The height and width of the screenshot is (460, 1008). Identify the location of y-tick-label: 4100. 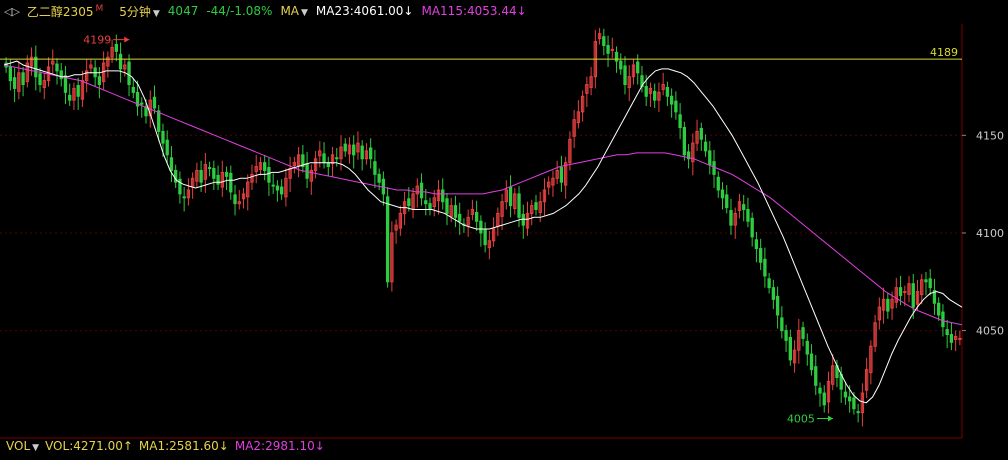
(990, 233).